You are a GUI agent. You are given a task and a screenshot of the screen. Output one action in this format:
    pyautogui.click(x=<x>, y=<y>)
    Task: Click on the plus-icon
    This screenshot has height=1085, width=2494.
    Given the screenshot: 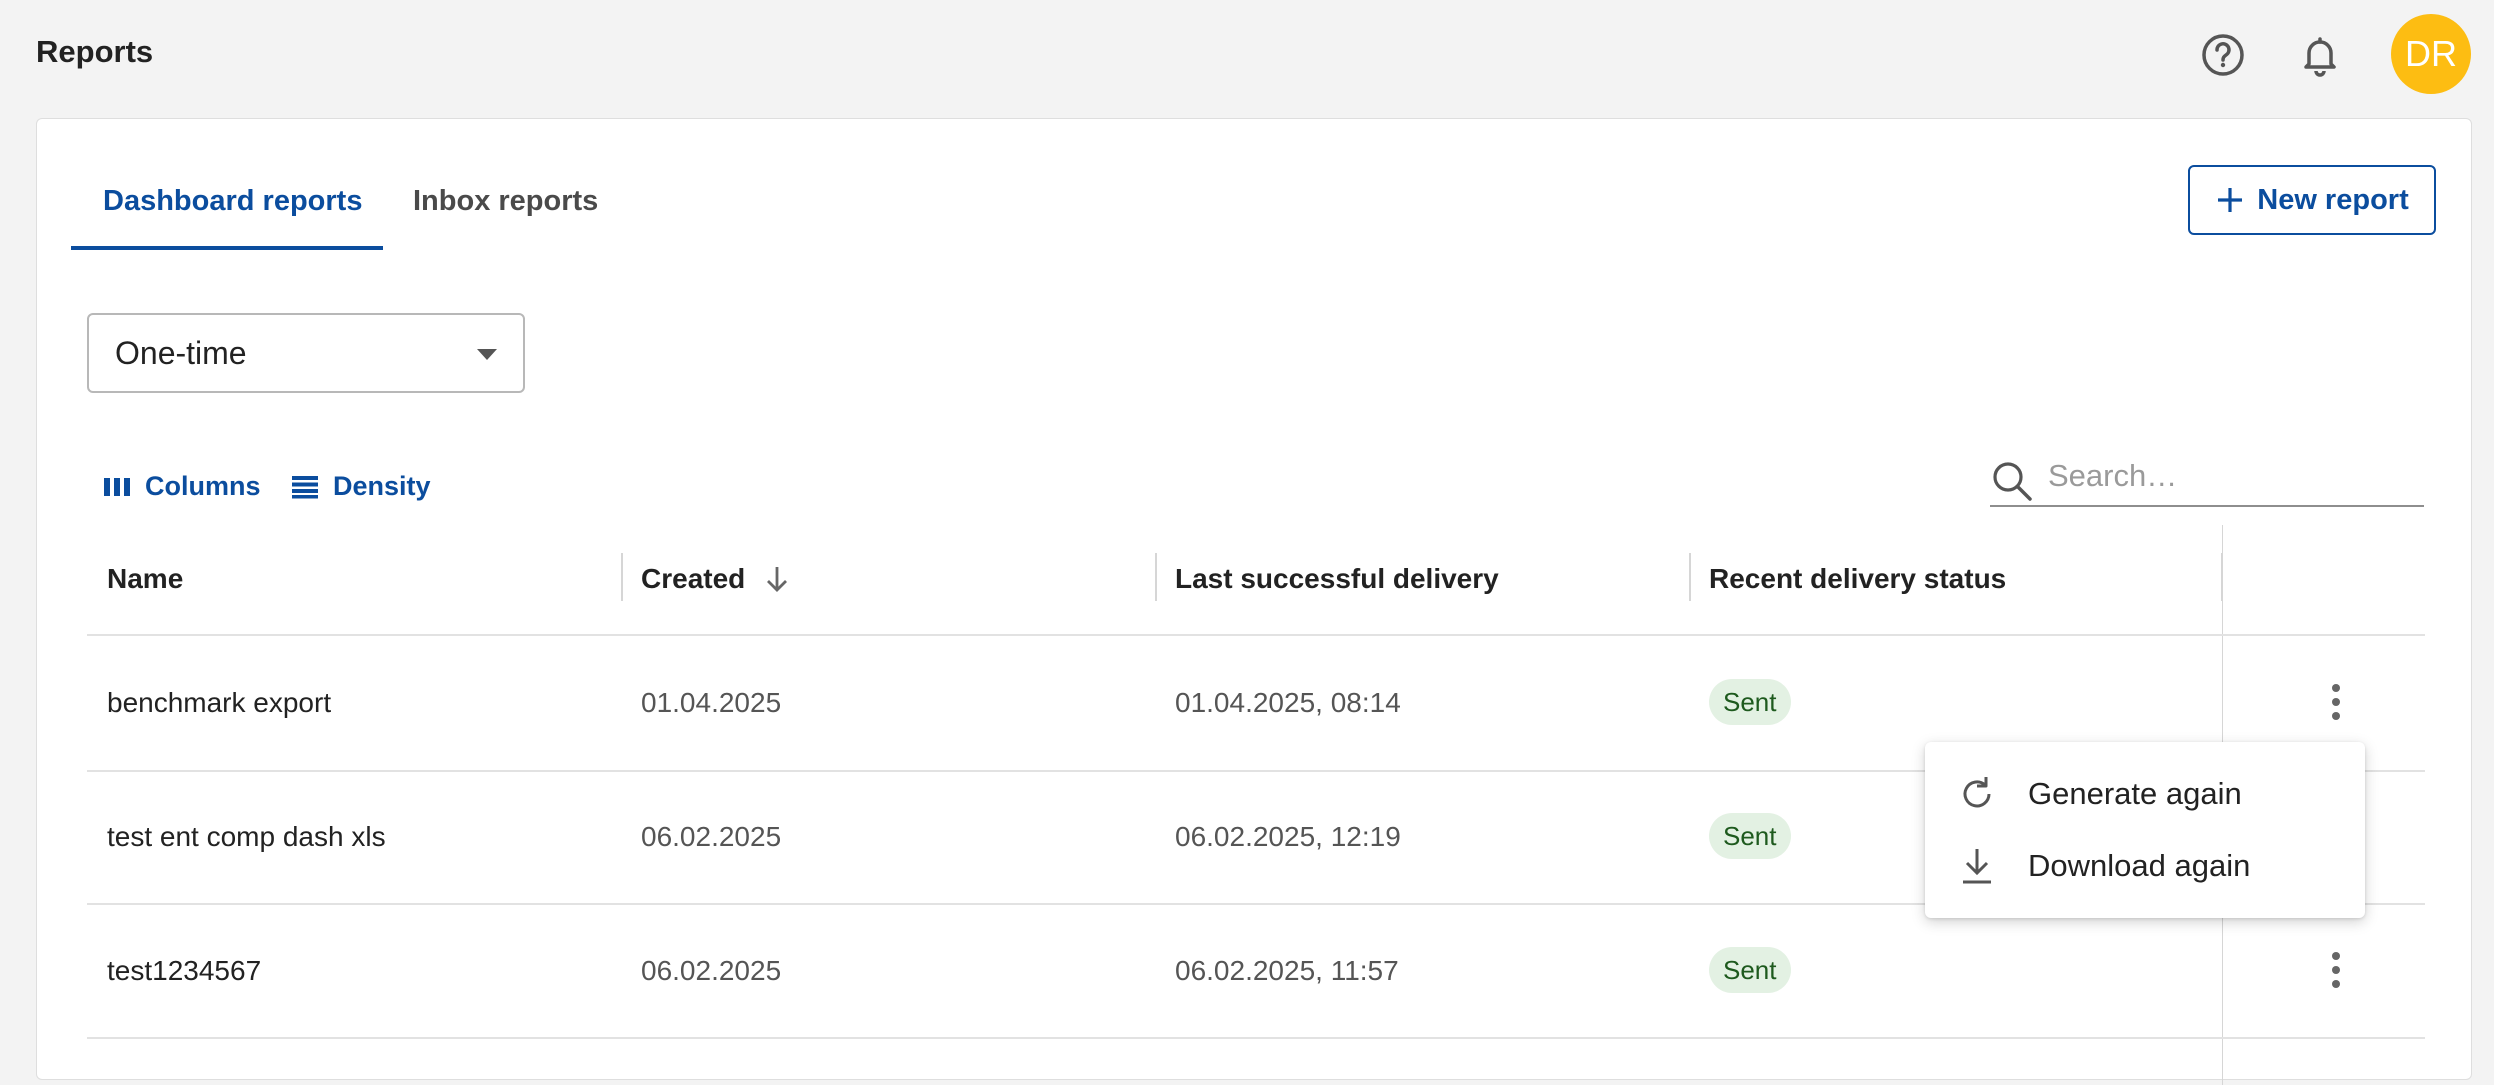 What is the action you would take?
    pyautogui.click(x=2230, y=200)
    